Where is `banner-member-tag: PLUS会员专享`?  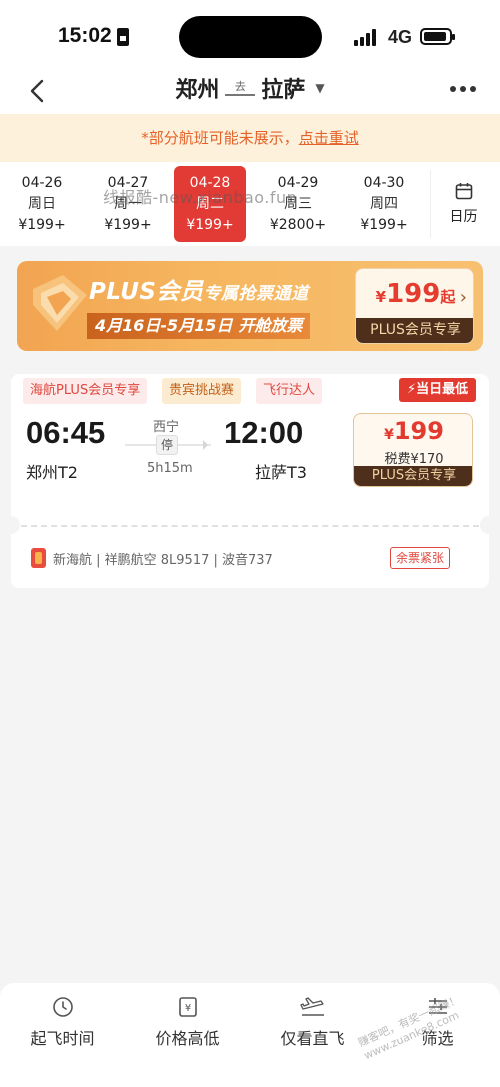 banner-member-tag: PLUS会员专享 is located at coordinates (414, 330).